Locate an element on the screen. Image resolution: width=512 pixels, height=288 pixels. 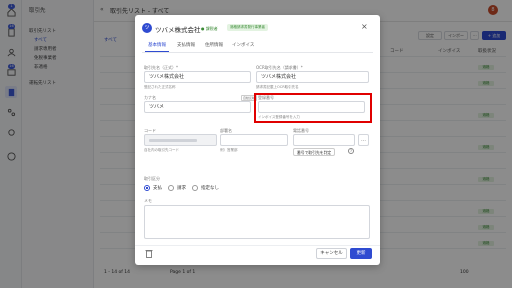
radio-label: 指定なし is located at coordinates (210, 188).